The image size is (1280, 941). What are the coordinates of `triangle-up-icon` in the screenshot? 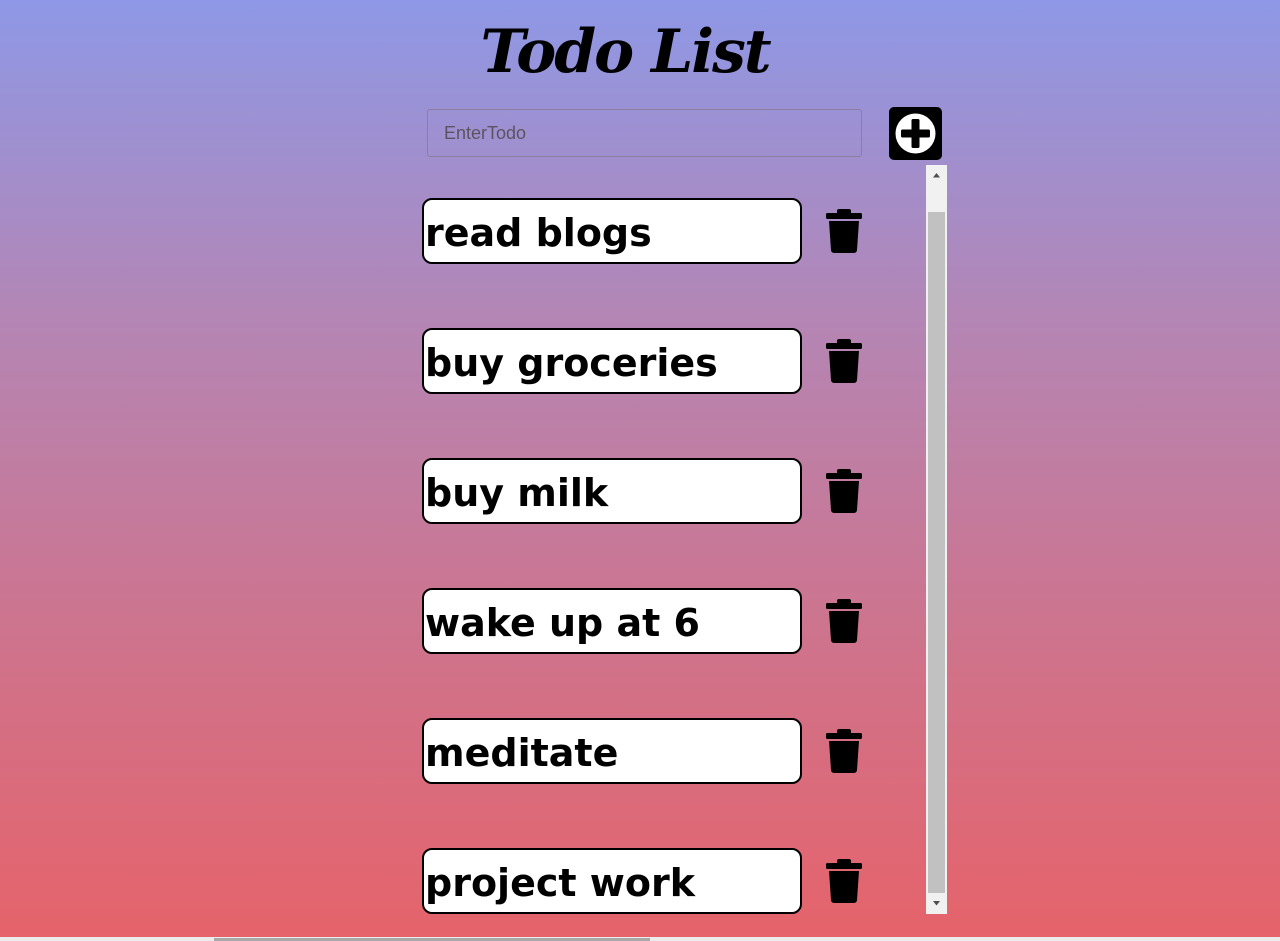 It's located at (936, 175).